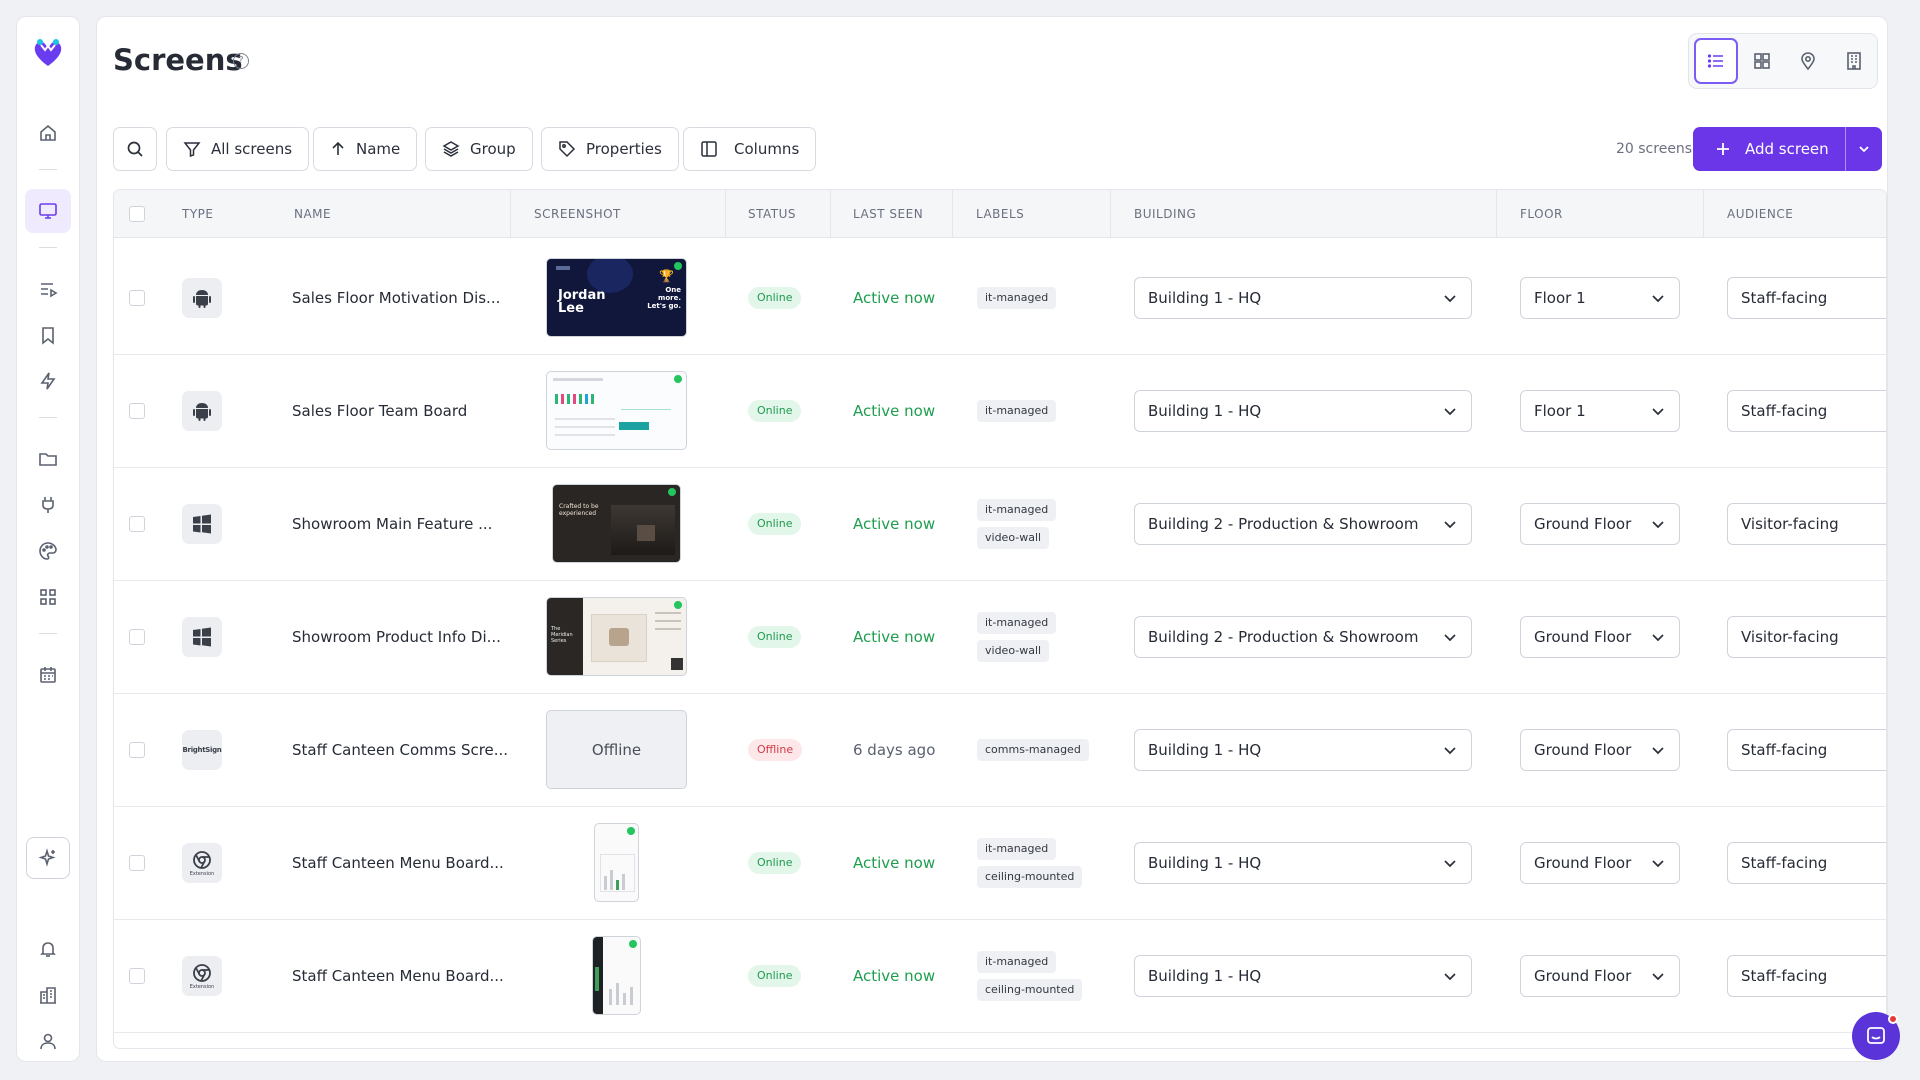 This screenshot has height=1080, width=1920. Describe the element at coordinates (48, 381) in the screenshot. I see `lightning-icon` at that location.